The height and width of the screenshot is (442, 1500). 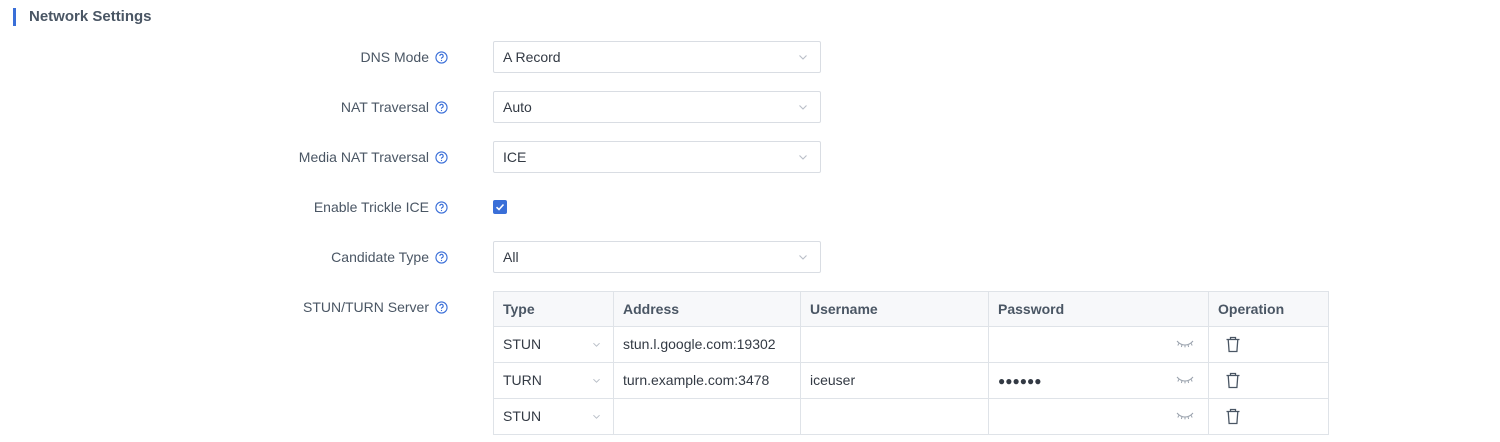 I want to click on candidate-type-select: All, so click(x=657, y=257).